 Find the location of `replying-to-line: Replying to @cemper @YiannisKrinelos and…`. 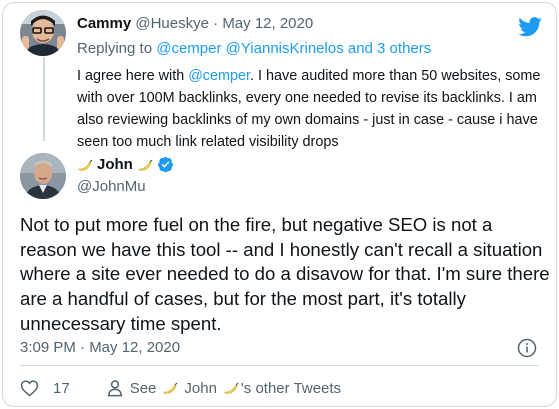

replying-to-line: Replying to @cemper @YiannisKrinelos and… is located at coordinates (254, 48).